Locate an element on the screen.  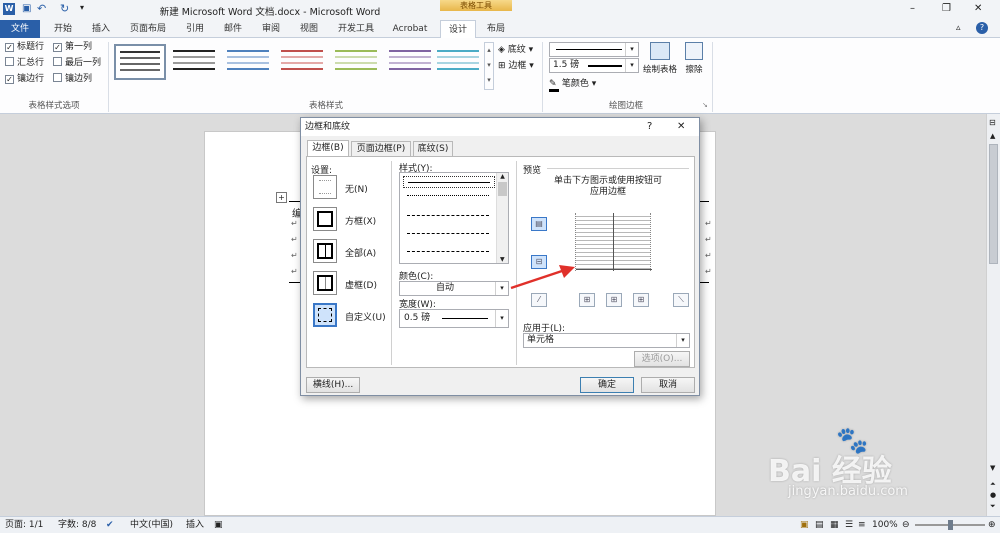
table-style-swatch-purple is located at coordinates (410, 62).